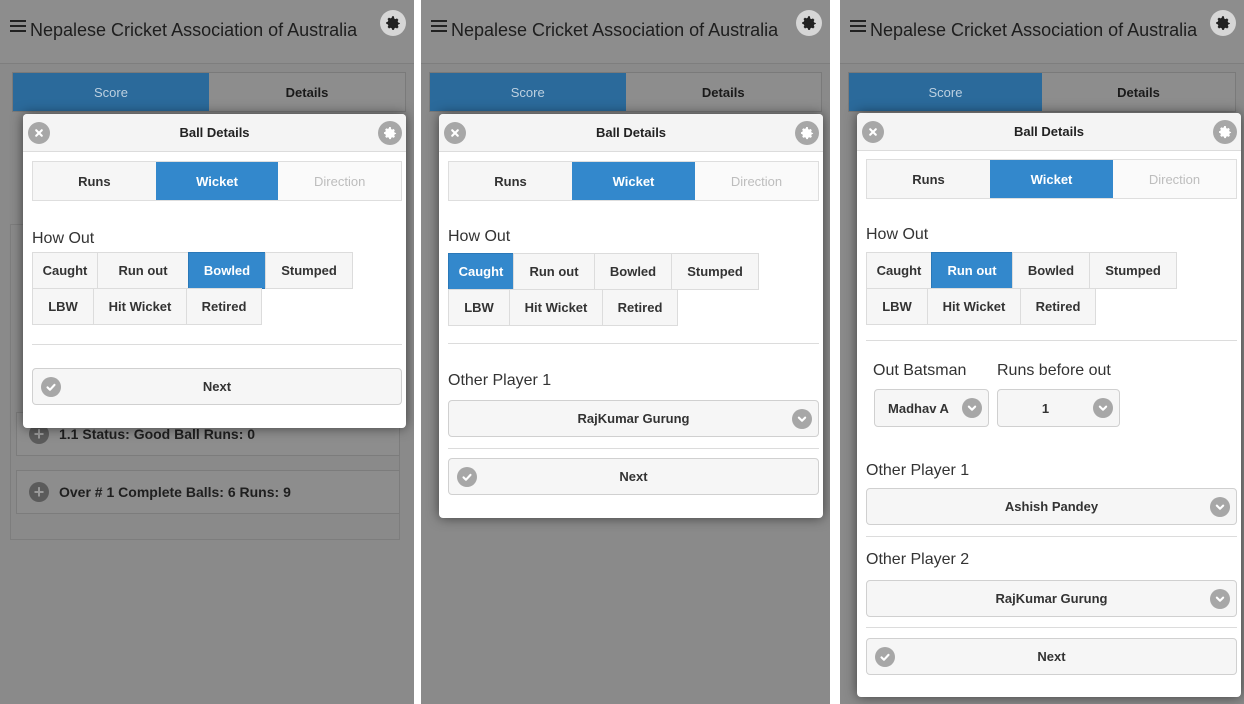 This screenshot has height=704, width=1244. Describe the element at coordinates (208, 492) in the screenshot. I see `list-item: + Over # 1 Complete Balls: 6 Runs: 9` at that location.